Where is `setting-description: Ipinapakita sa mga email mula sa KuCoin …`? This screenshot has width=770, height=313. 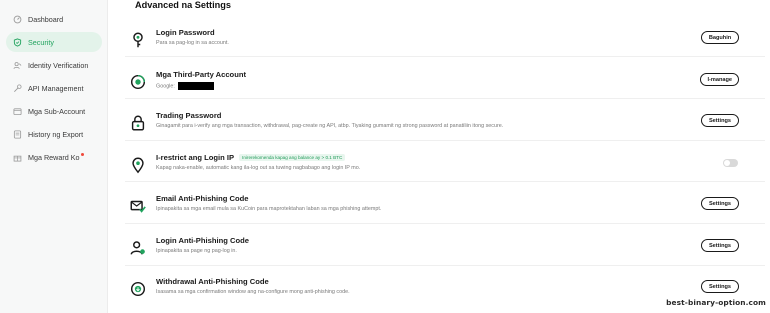
setting-description: Ipinapakita sa mga email mula sa KuCoin … is located at coordinates (269, 209).